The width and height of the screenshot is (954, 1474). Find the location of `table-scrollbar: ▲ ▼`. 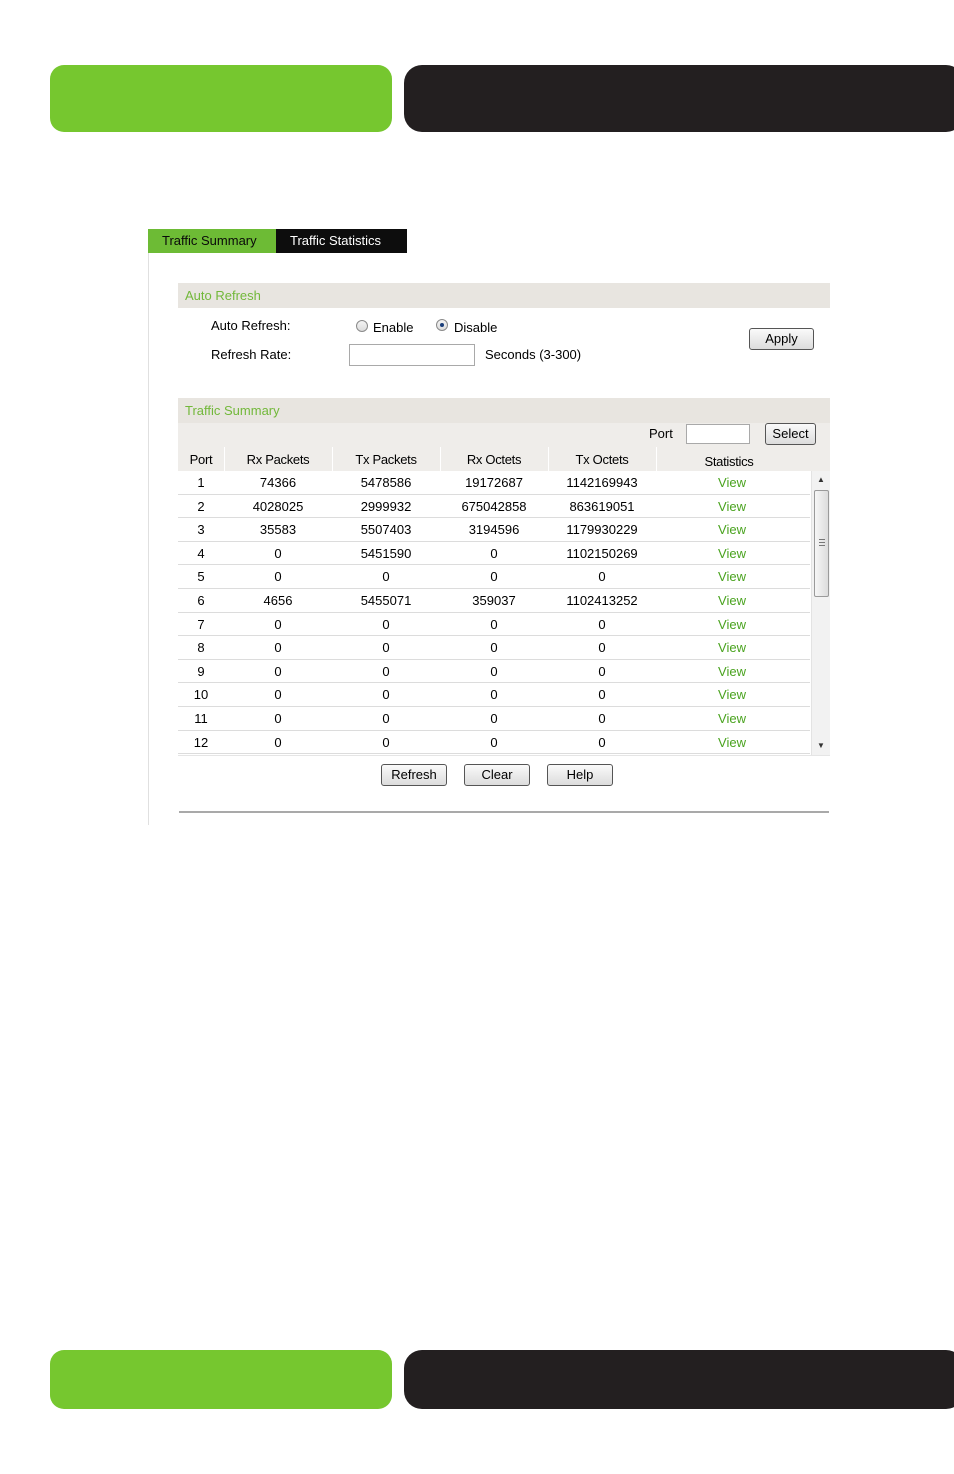

table-scrollbar: ▲ ▼ is located at coordinates (820, 613).